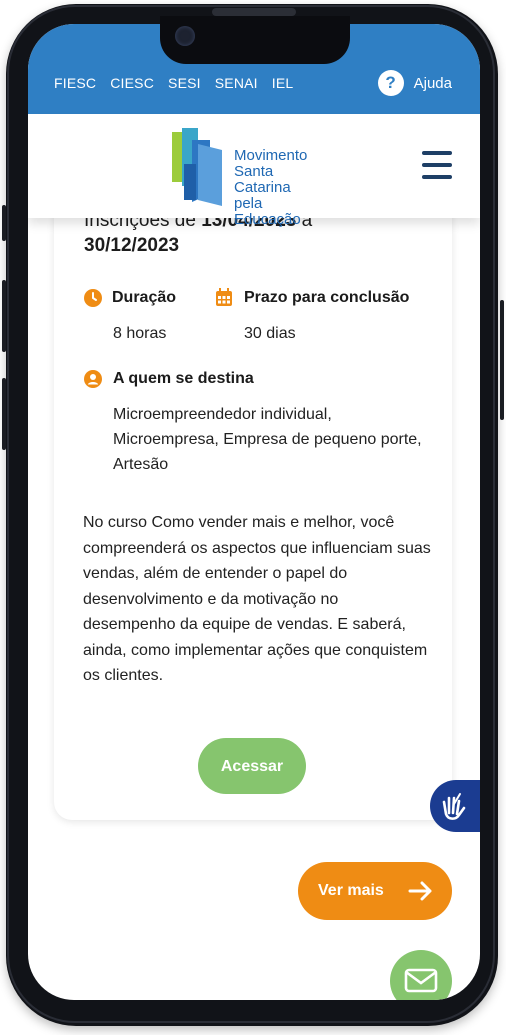 The height and width of the screenshot is (1035, 506). I want to click on sign-language-icon, so click(454, 806).